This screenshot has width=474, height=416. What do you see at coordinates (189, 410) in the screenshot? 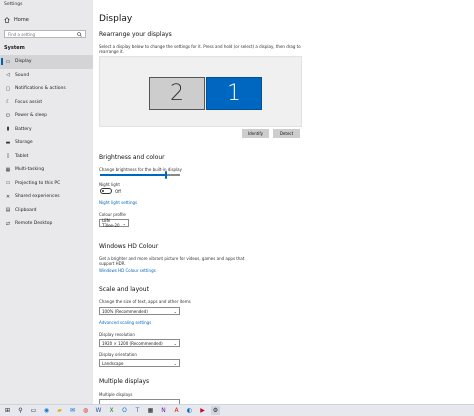
I see `photos-icon: ◐` at bounding box center [189, 410].